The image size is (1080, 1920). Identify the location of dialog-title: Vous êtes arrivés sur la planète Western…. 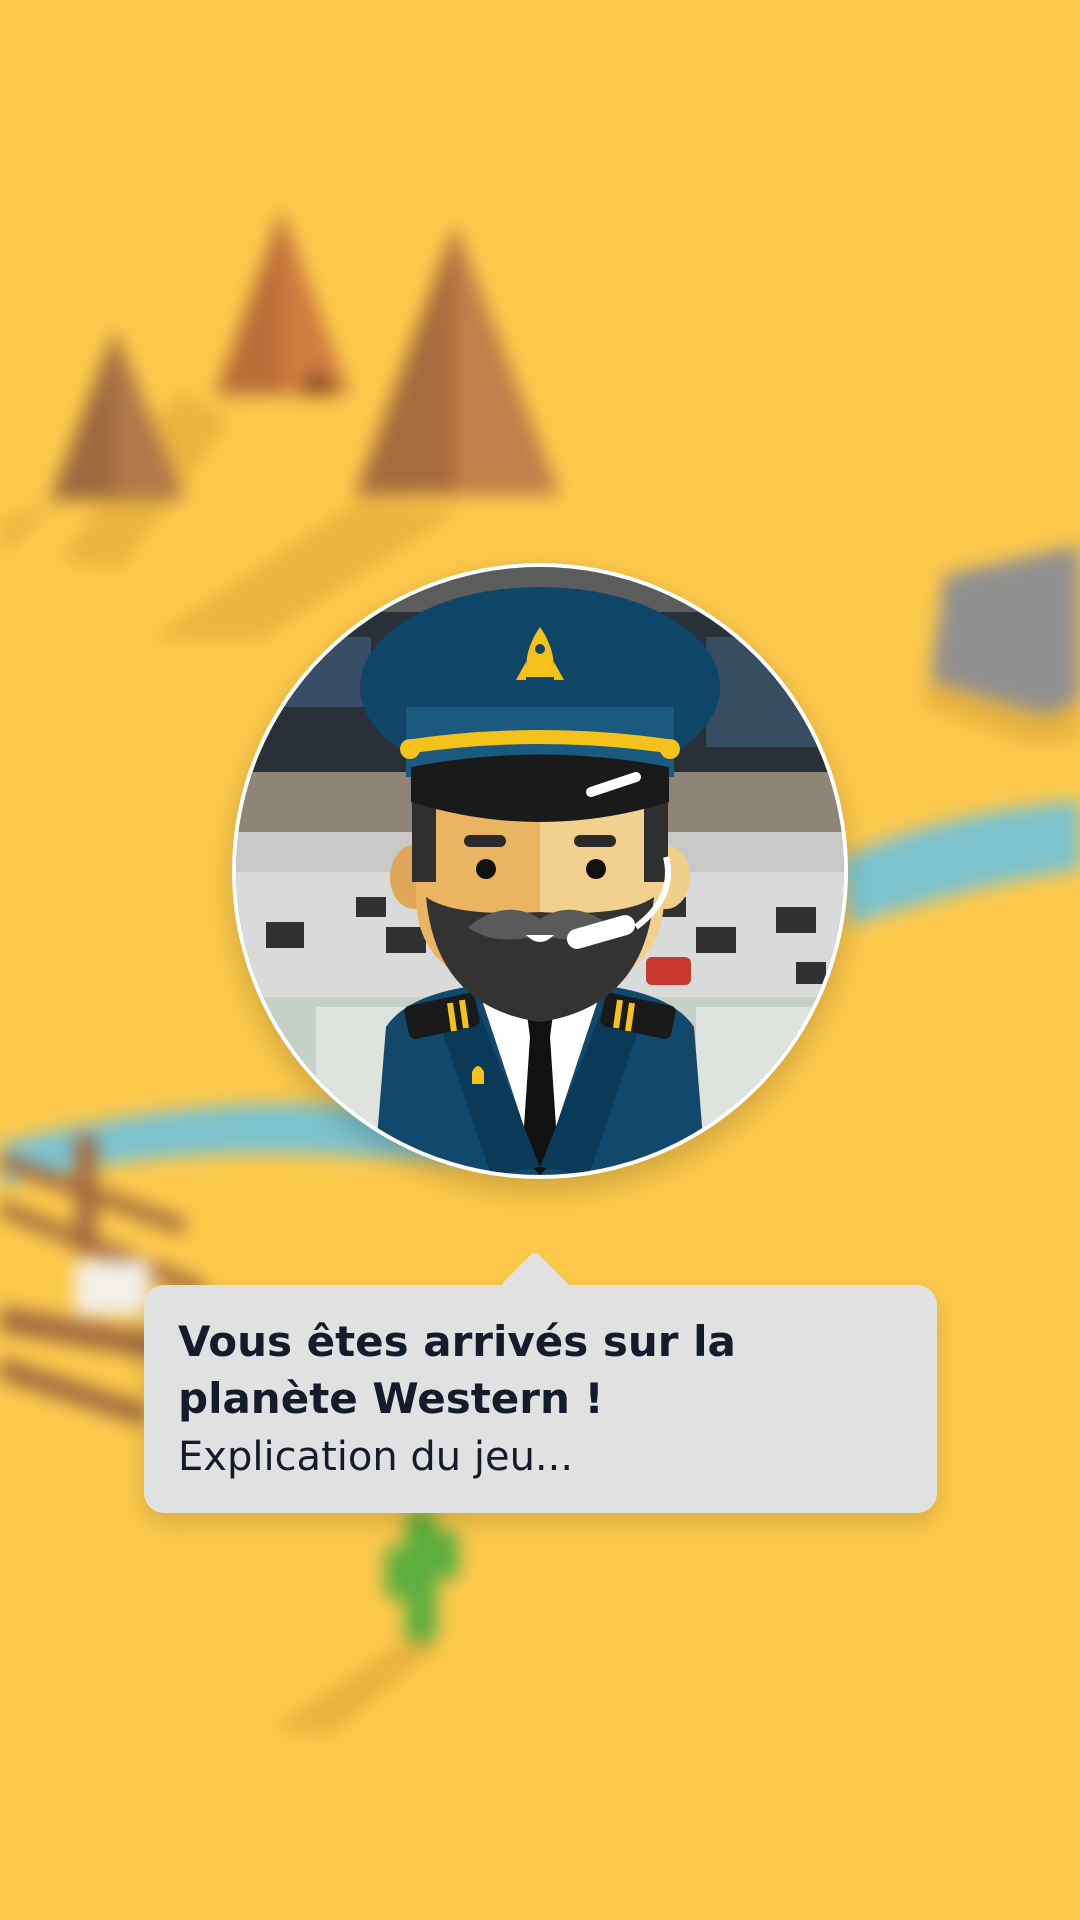
(457, 1370).